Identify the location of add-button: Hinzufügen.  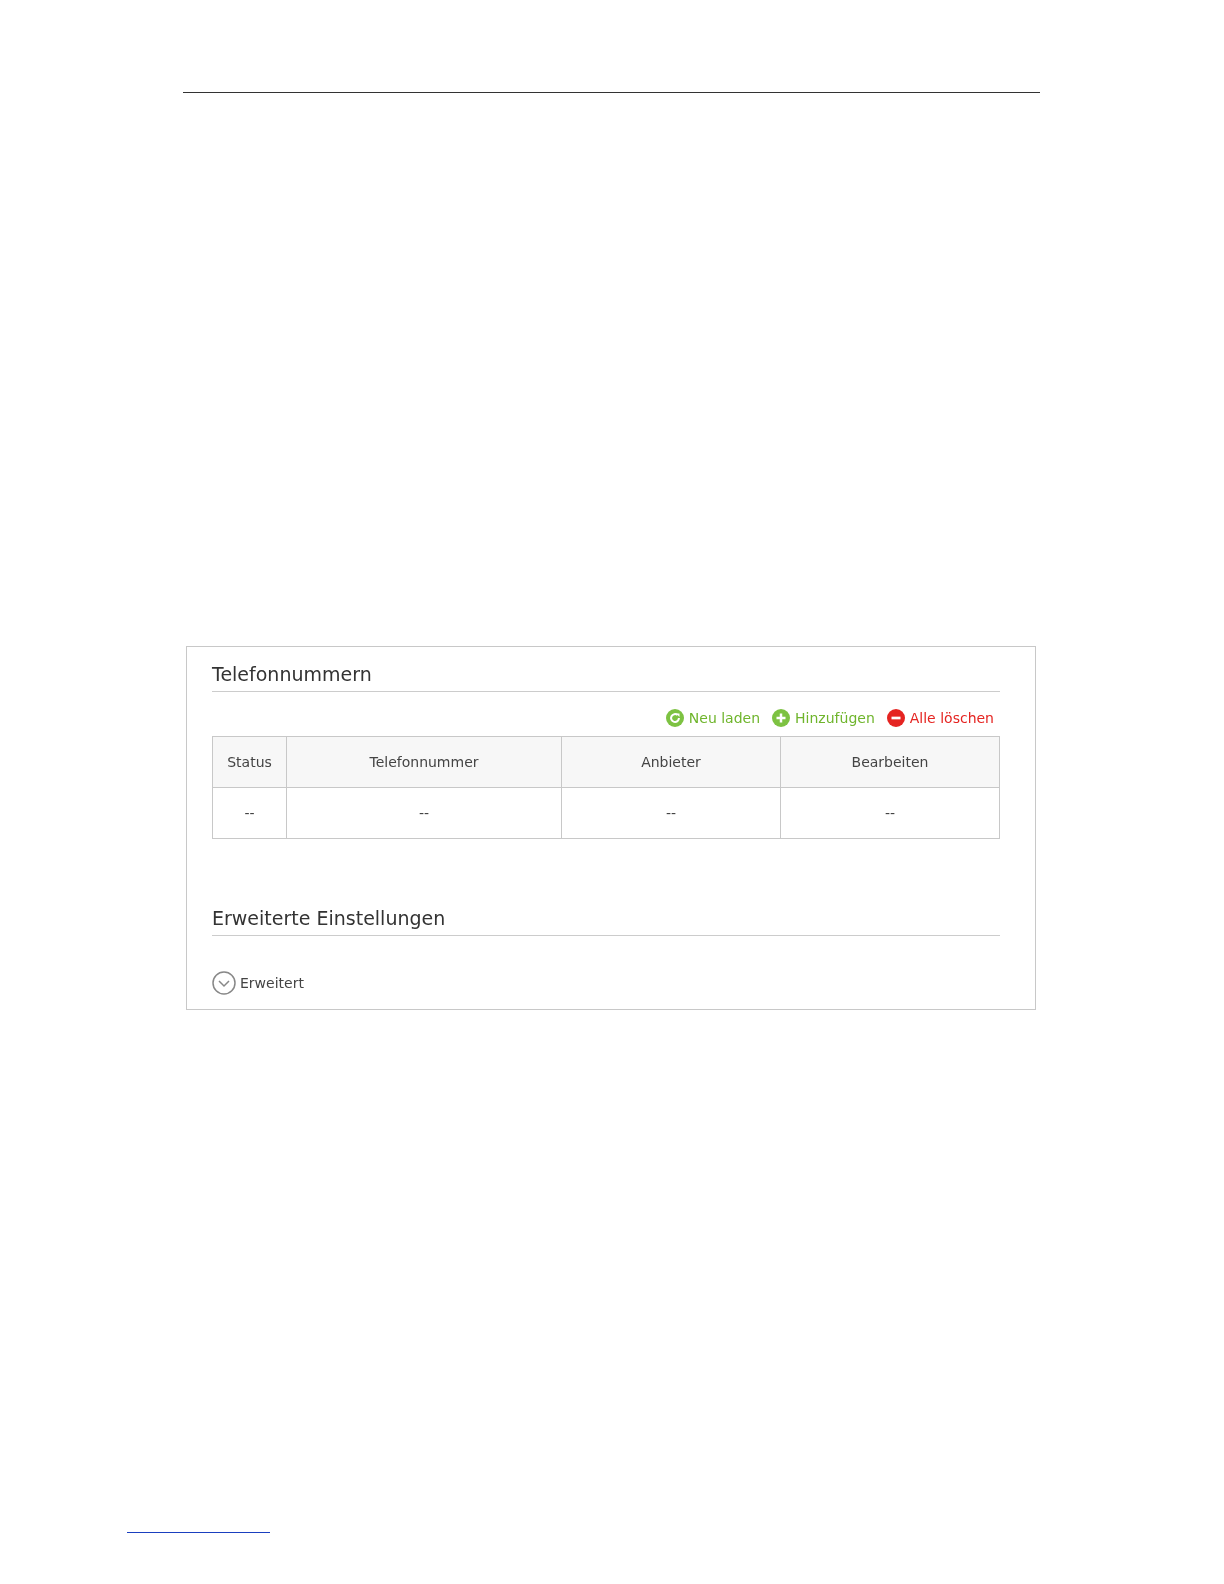
(823, 718).